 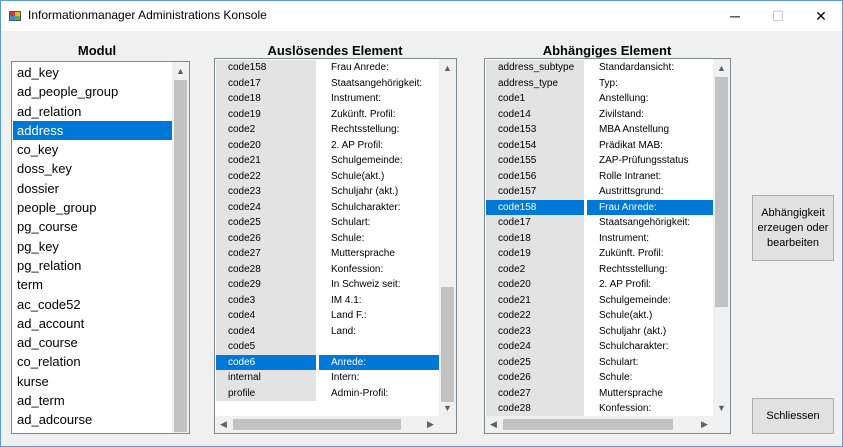 I want to click on modul-list-item: ac_code52, so click(x=93, y=304).